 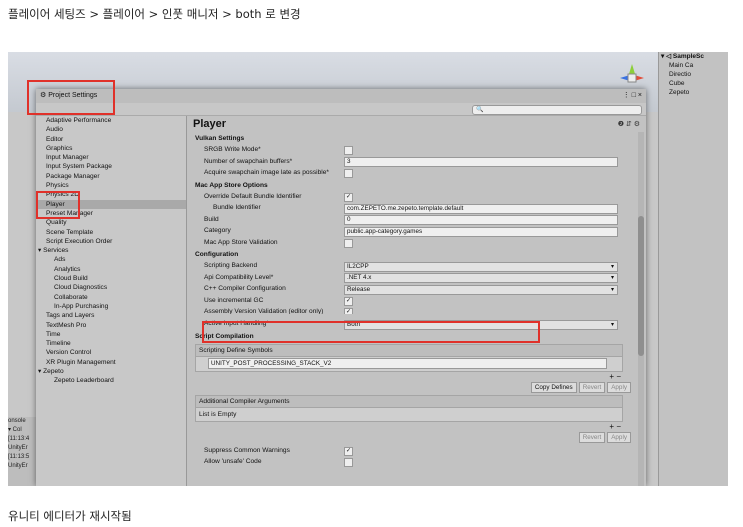 I want to click on sidebar-item-quality: Quality, so click(x=111, y=222).